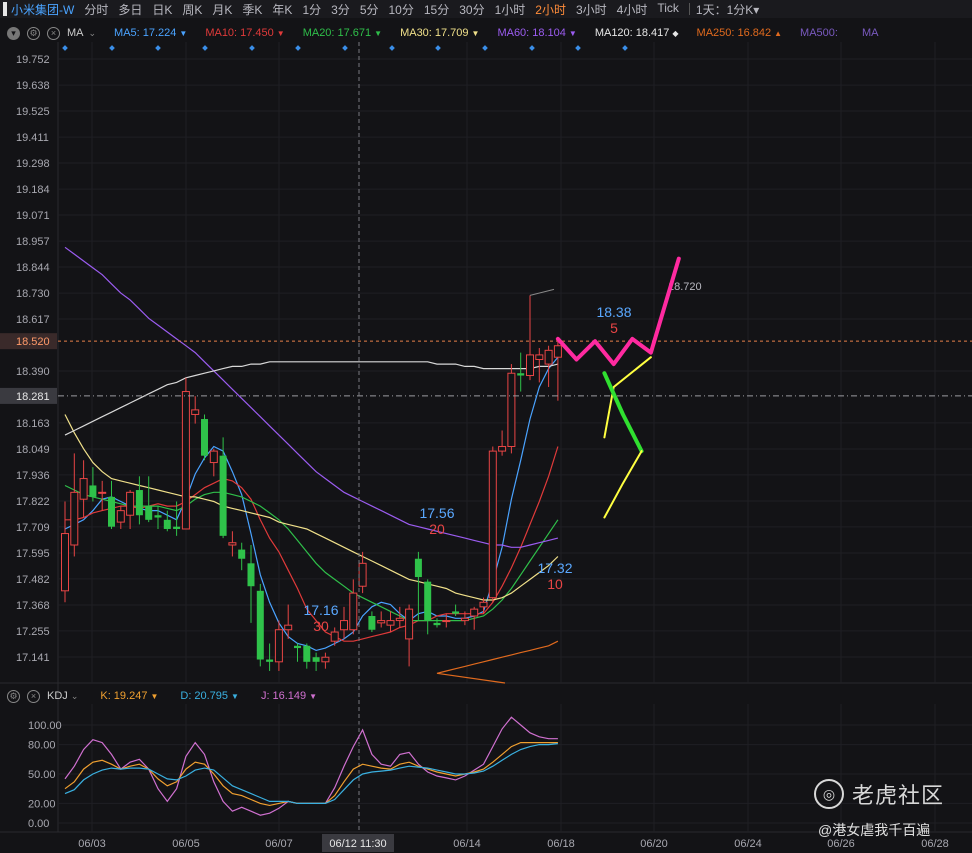  What do you see at coordinates (748, 844) in the screenshot?
I see `date-tick-label: 06/24` at bounding box center [748, 844].